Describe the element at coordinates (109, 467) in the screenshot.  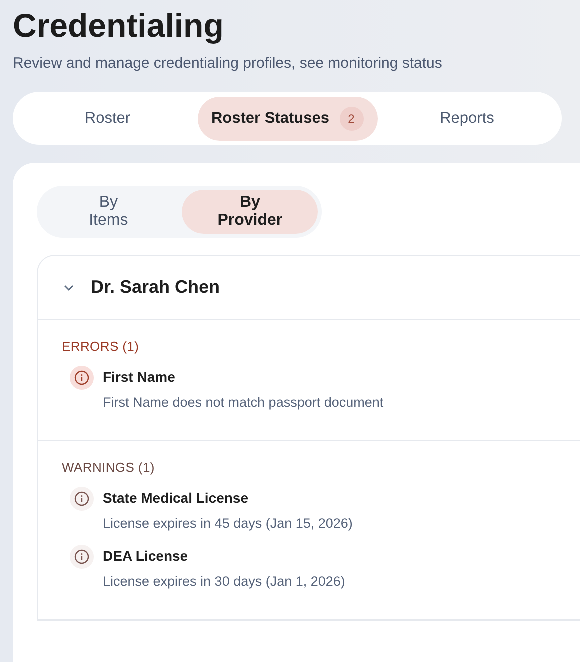
I see `section-heading: WARNINGS (1)` at that location.